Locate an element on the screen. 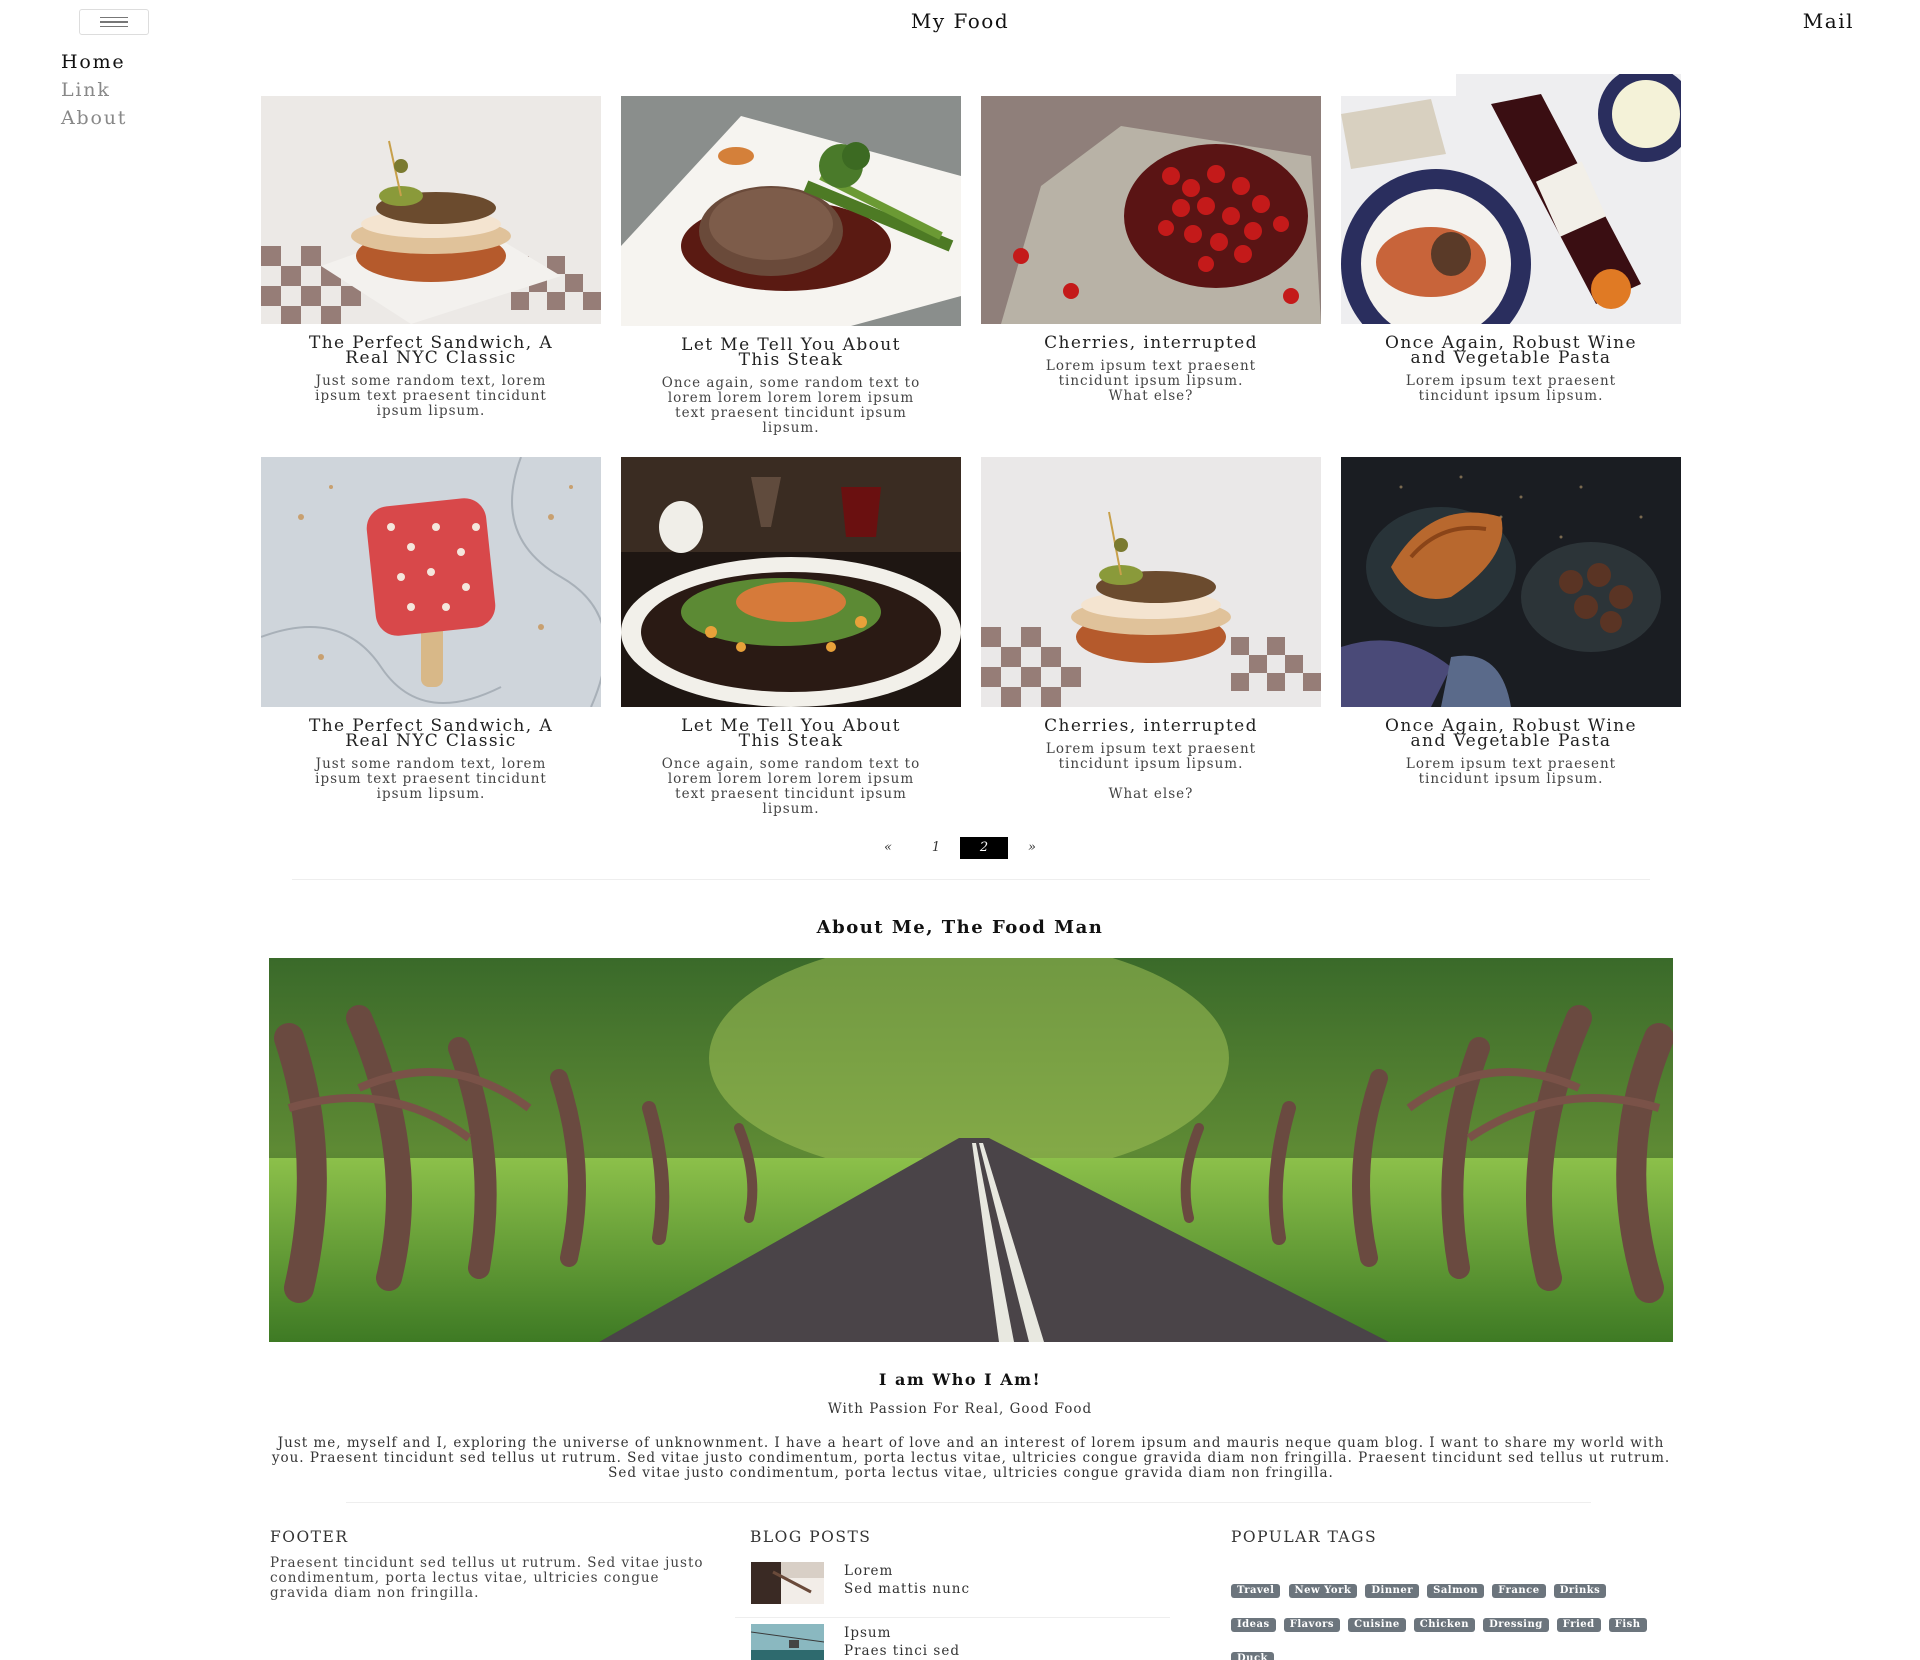 Image resolution: width=1920 pixels, height=1660 pixels. tag-badge: Duck is located at coordinates (1252, 1656).